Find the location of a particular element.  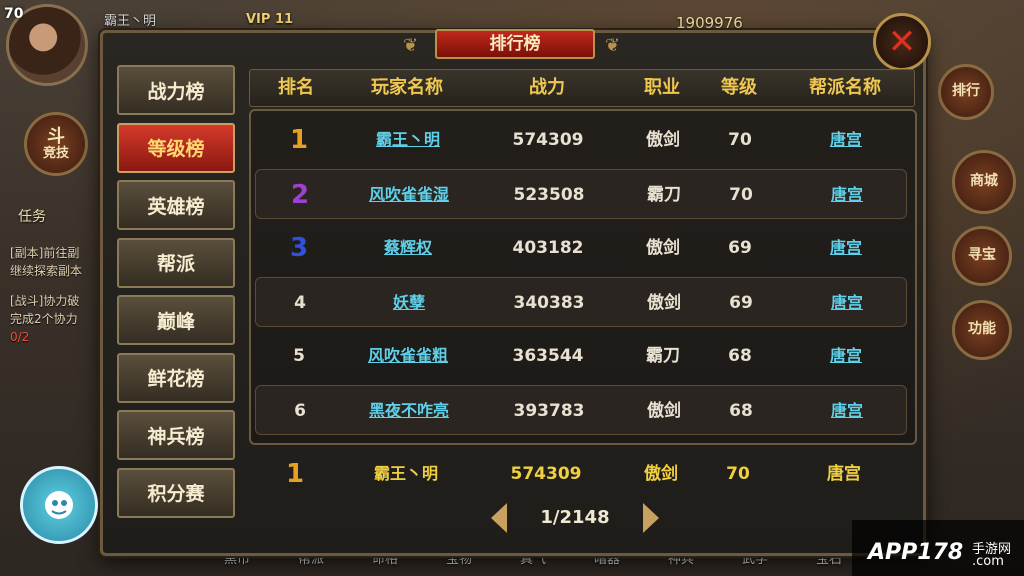

task-line: [战斗]协力破 is located at coordinates (45, 301).